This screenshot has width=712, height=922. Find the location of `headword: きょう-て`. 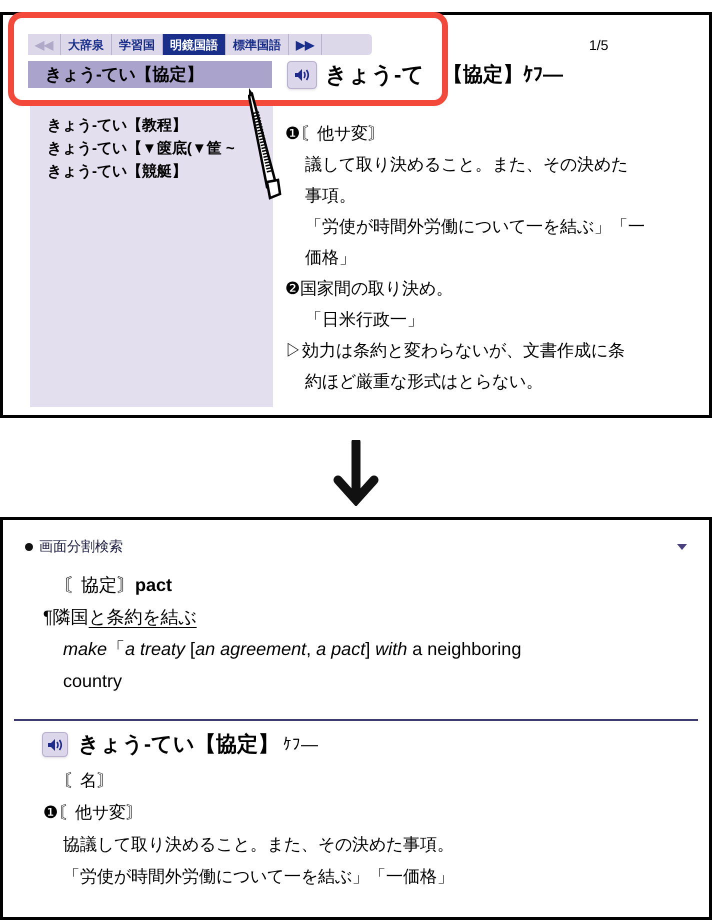

headword: きょう-て is located at coordinates (374, 75).